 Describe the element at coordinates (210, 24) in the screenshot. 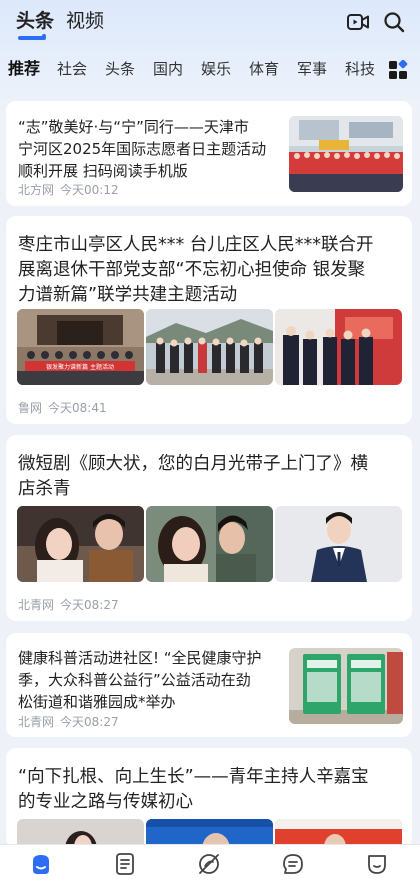

I see `app-header: 头条 视频` at that location.